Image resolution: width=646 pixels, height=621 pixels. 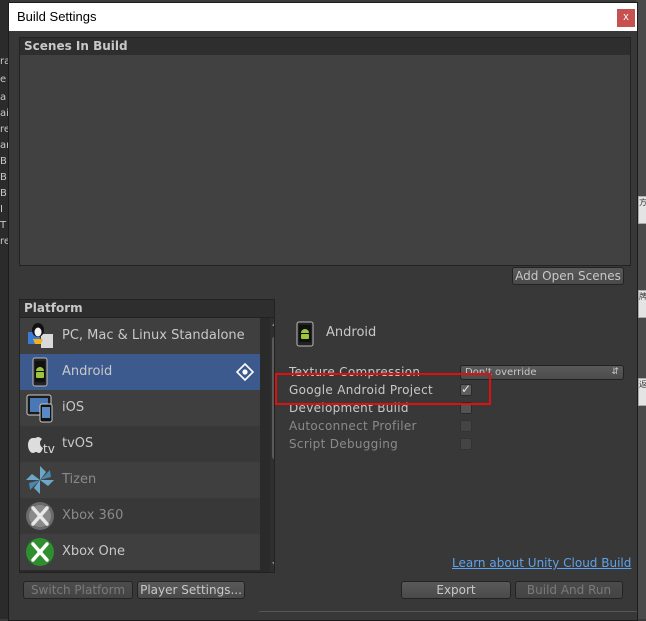 I want to click on bg-fragment: 牌, so click(x=642, y=304).